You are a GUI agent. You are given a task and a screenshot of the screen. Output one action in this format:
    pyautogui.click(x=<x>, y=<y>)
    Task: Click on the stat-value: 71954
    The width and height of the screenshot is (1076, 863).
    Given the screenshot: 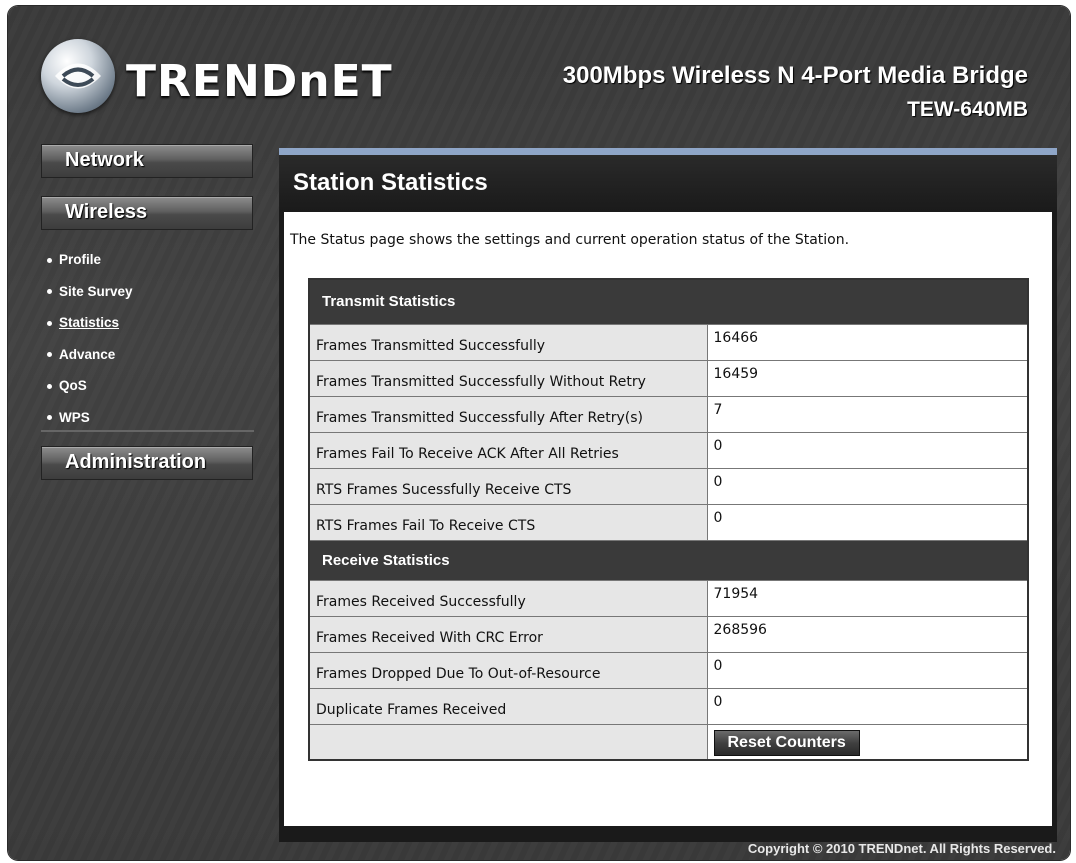 What is the action you would take?
    pyautogui.click(x=867, y=598)
    